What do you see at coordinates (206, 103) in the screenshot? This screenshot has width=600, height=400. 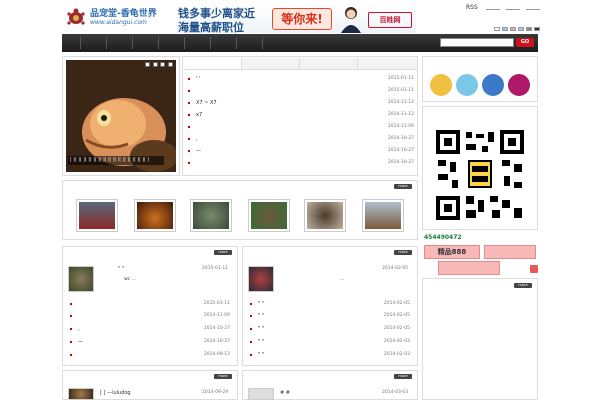 I see `item-title: X7 ~ X7` at bounding box center [206, 103].